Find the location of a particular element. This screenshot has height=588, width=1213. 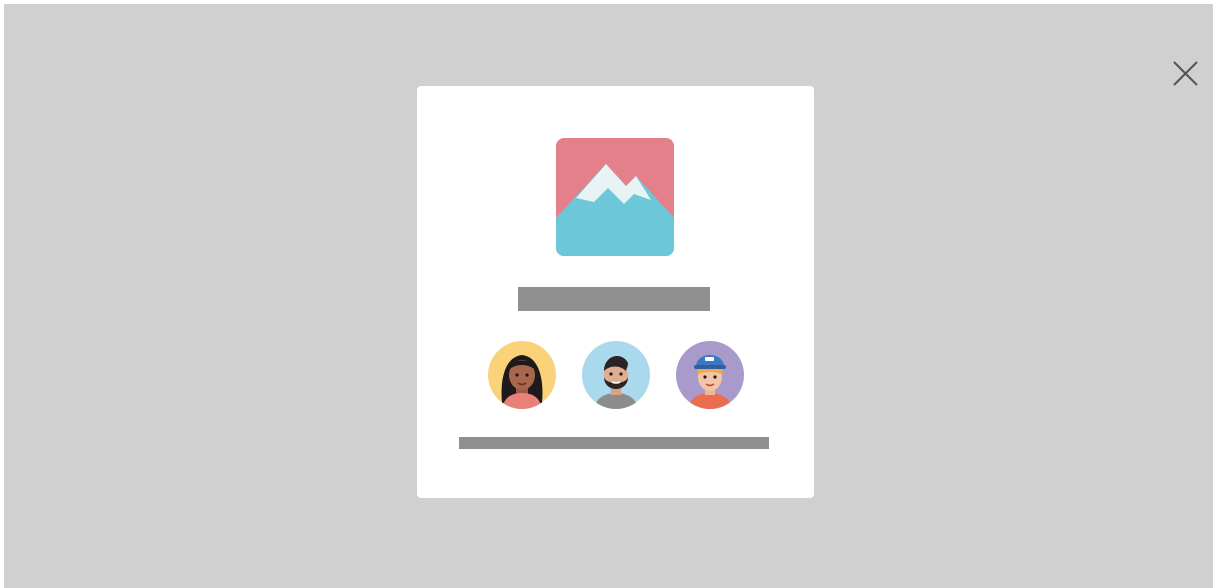

avatar-woman is located at coordinates (522, 375).